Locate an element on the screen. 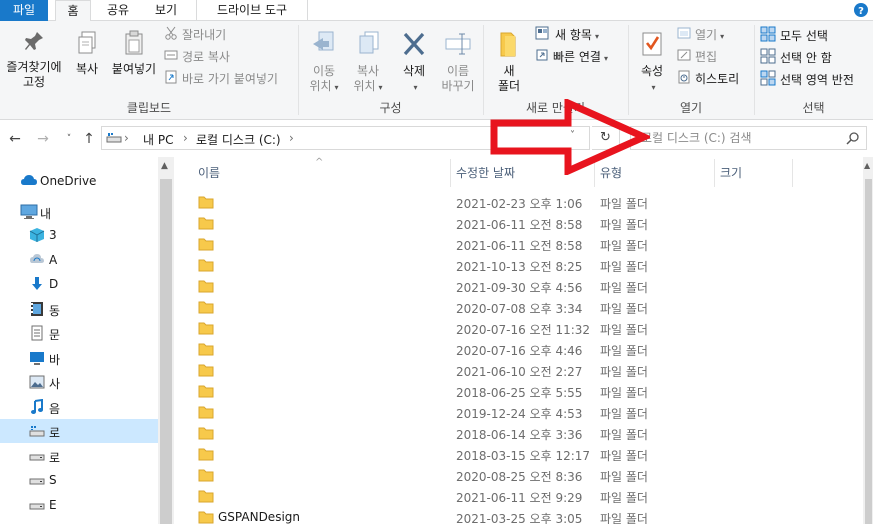 The width and height of the screenshot is (873, 524). back-button: ← is located at coordinates (15, 139).